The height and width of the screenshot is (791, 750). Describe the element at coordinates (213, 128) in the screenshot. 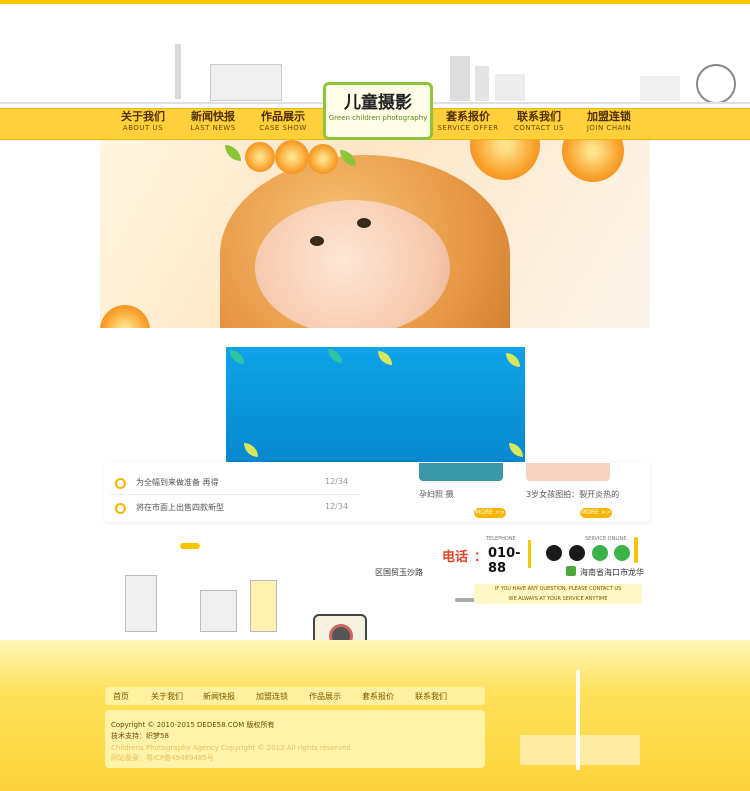

I see `nav-news-en: LAST NEWS` at that location.